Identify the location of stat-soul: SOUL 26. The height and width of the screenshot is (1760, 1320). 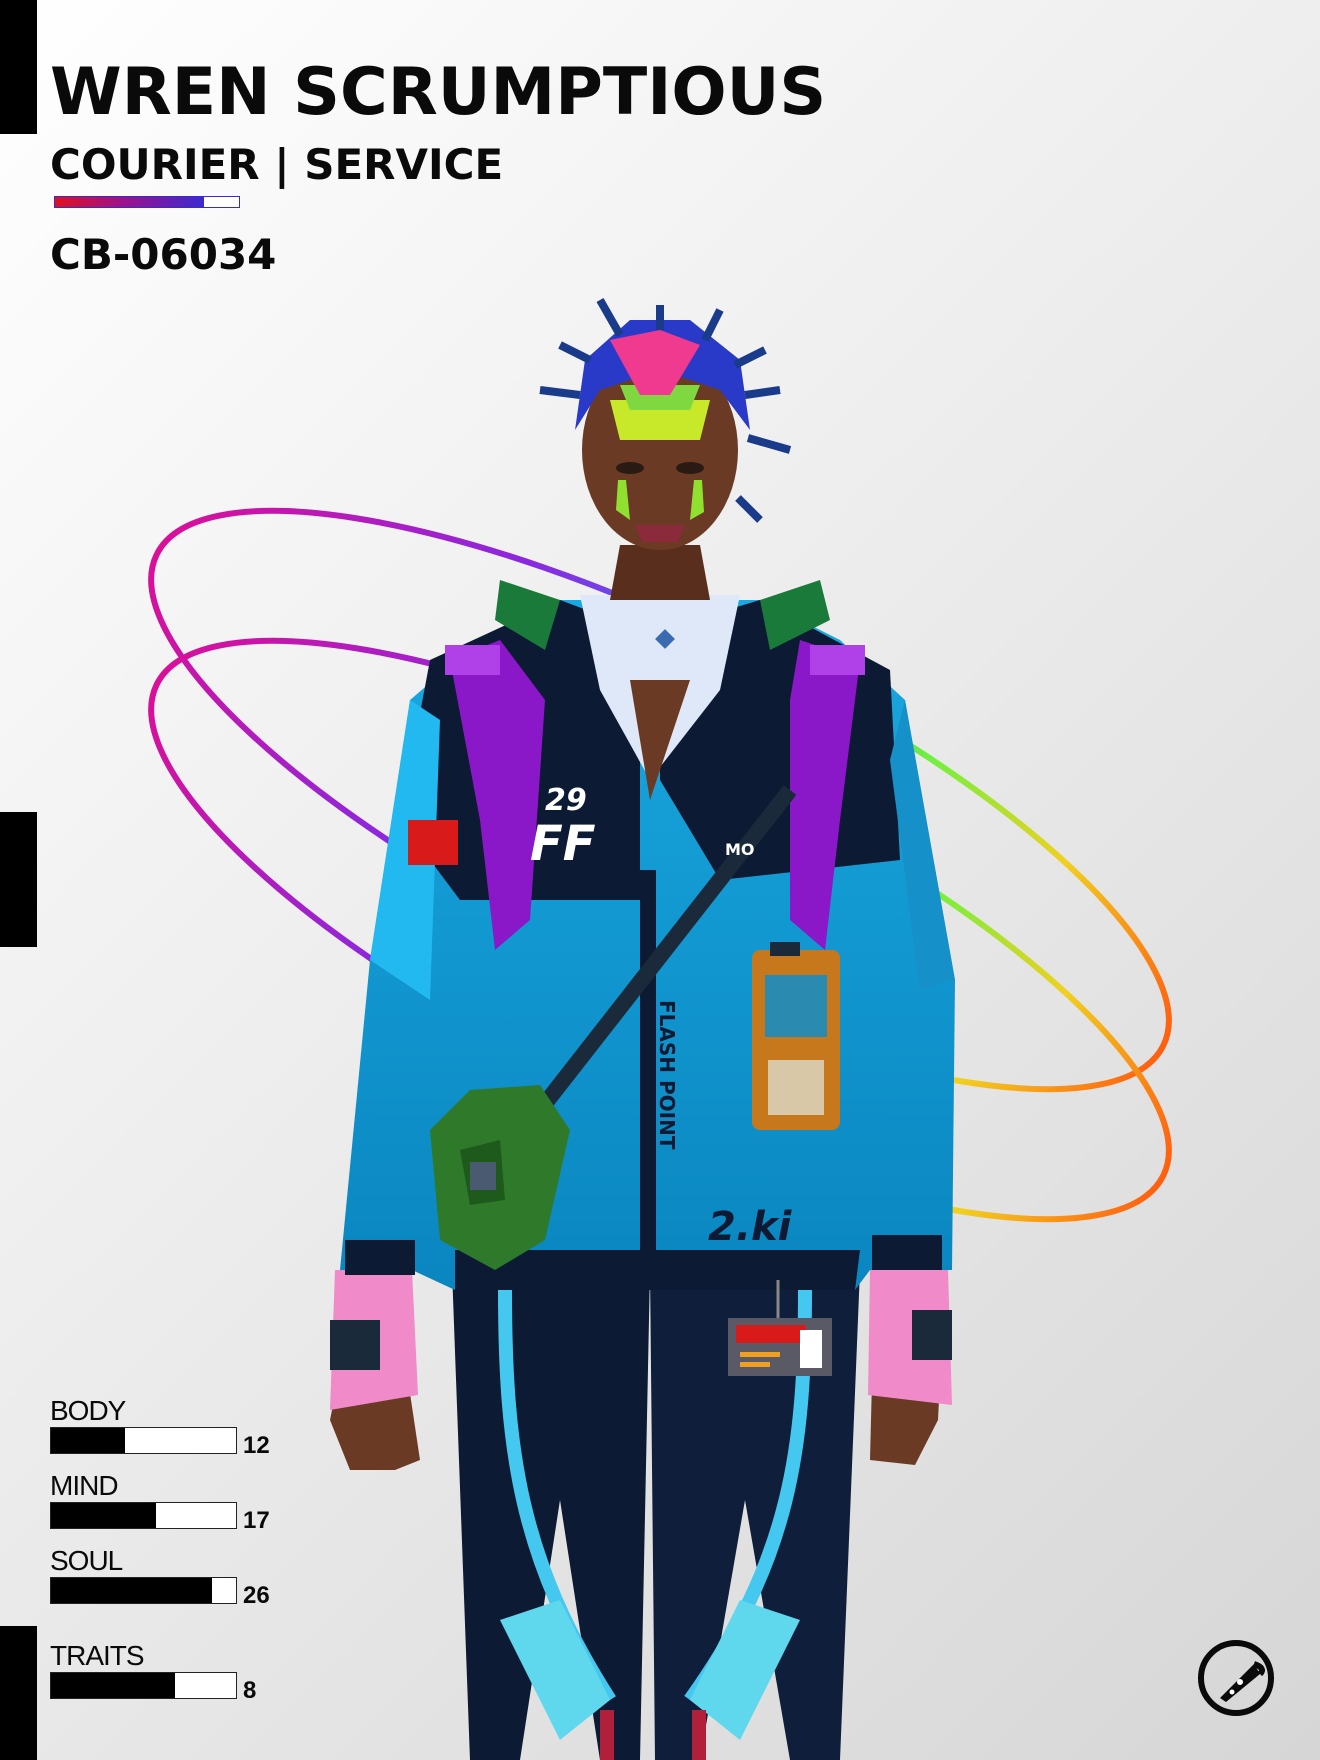
(180, 1577).